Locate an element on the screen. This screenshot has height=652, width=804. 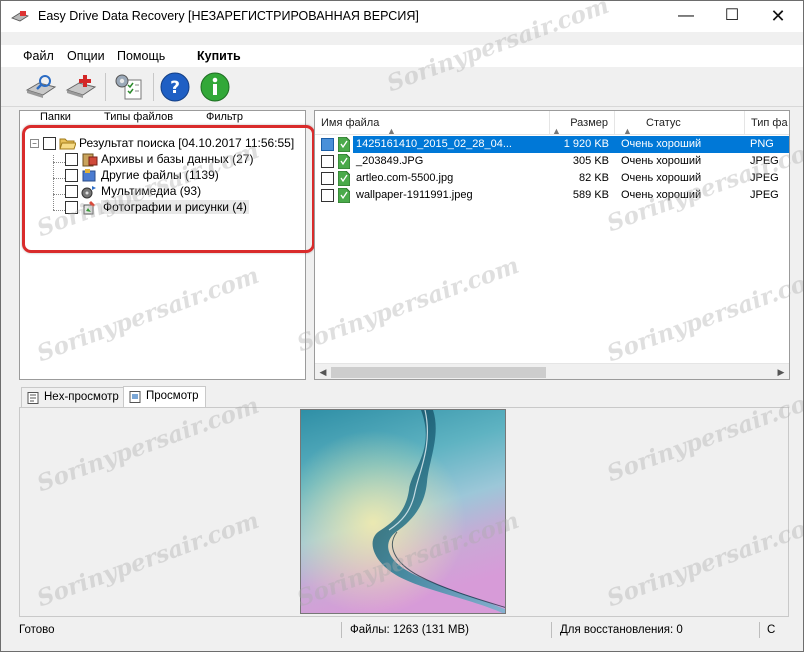
horizontal-scrollbar: ◀ ▶ is located at coordinates (552, 371).